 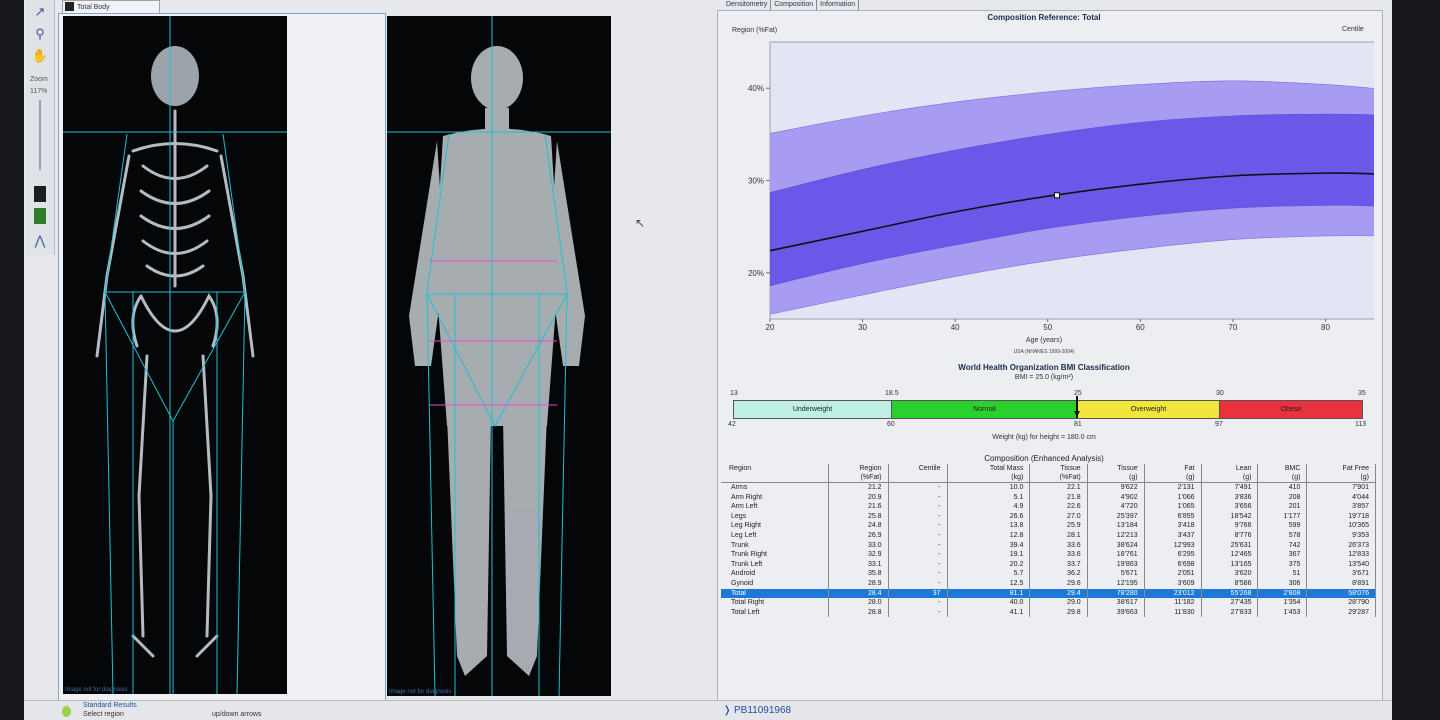 What do you see at coordinates (1282, 535) in the screenshot?
I see `table-cell: 578` at bounding box center [1282, 535].